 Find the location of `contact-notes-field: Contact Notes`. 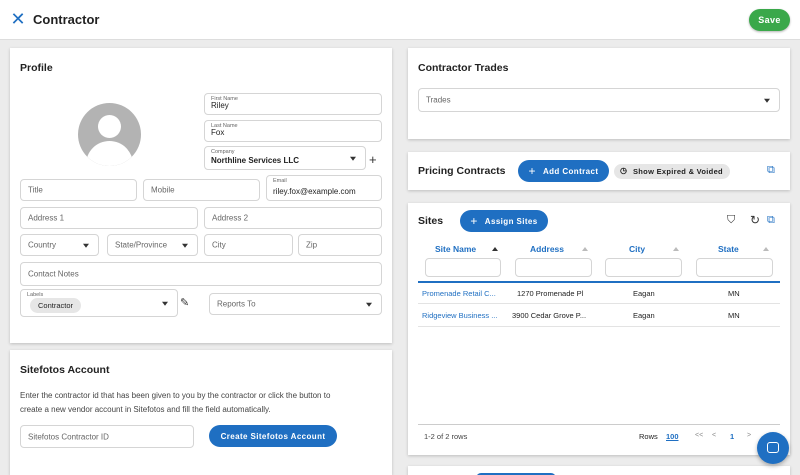

contact-notes-field: Contact Notes is located at coordinates (201, 274).